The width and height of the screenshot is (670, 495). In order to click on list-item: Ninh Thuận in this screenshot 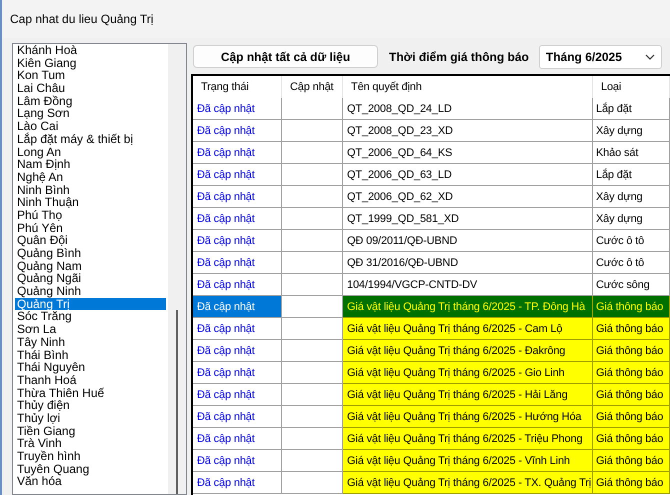, I will do `click(90, 202)`.